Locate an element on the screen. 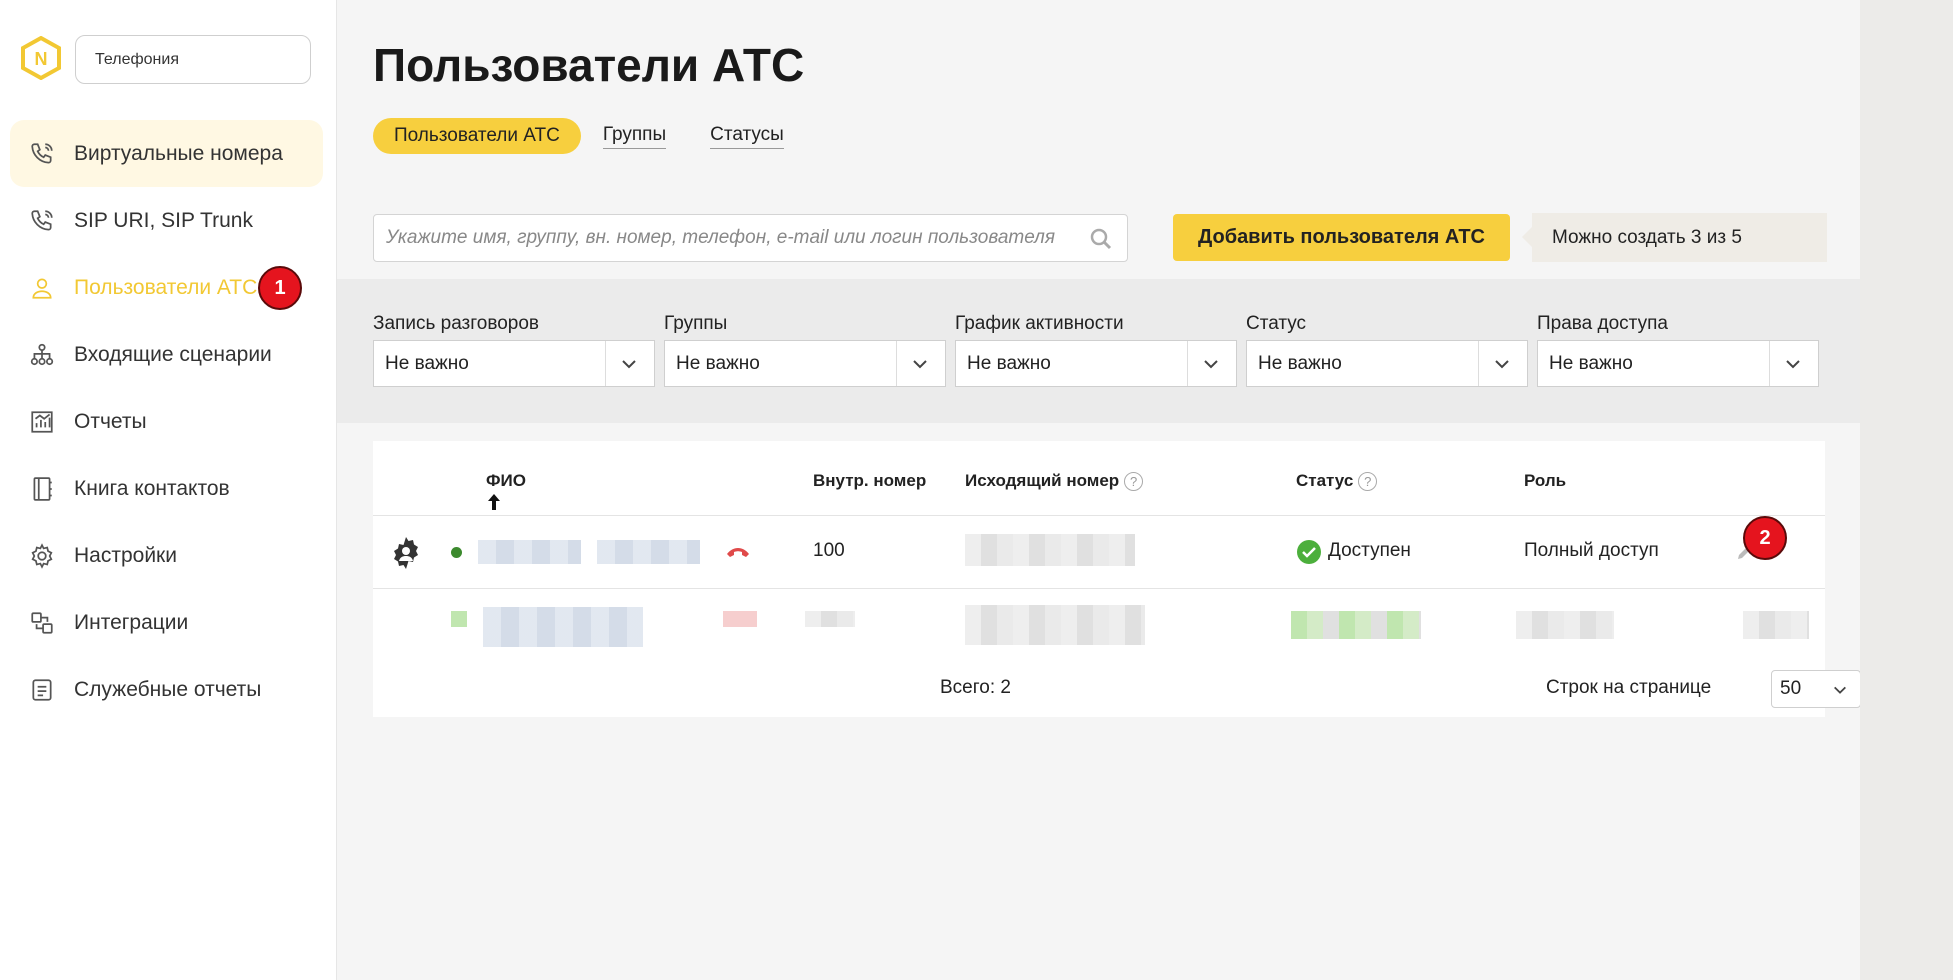 The width and height of the screenshot is (1953, 980). ext-number: 100 is located at coordinates (829, 550).